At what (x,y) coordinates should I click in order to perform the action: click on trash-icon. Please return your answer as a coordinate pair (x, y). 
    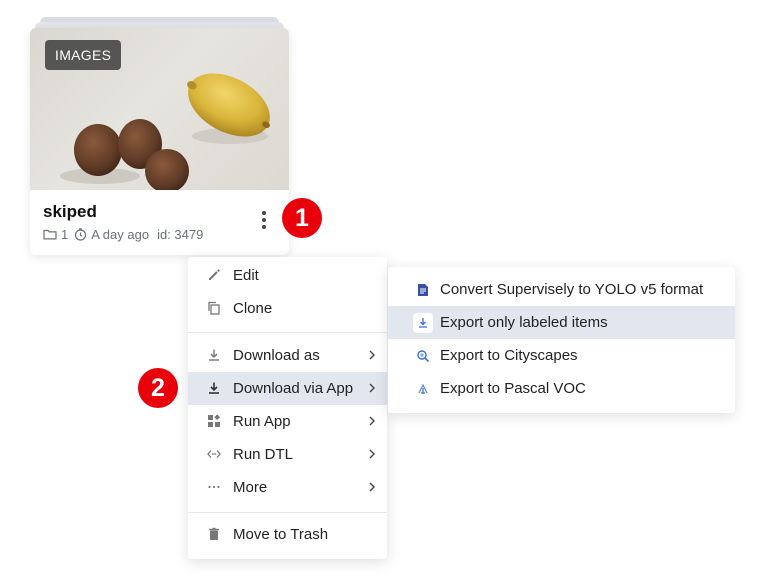
    Looking at the image, I should click on (214, 533).